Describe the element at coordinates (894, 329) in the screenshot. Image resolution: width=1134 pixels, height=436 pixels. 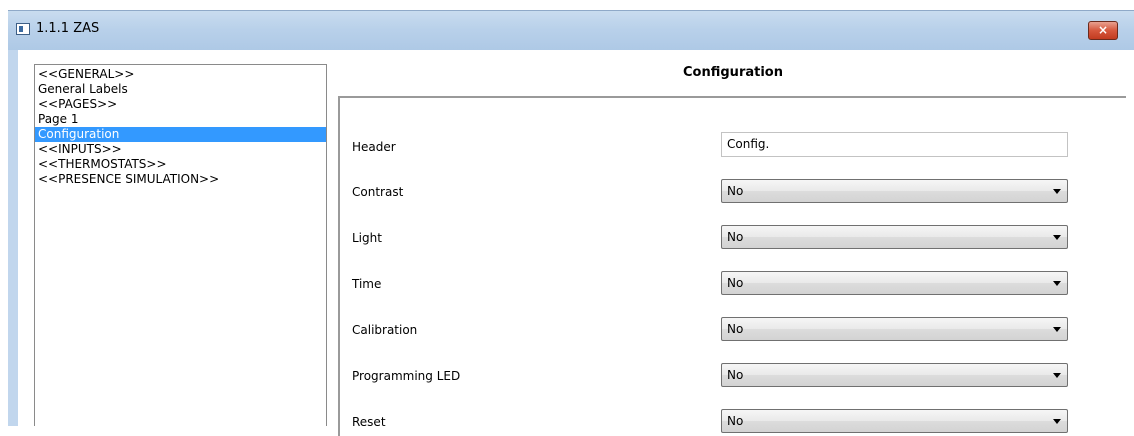
I see `calibration-select: No` at that location.